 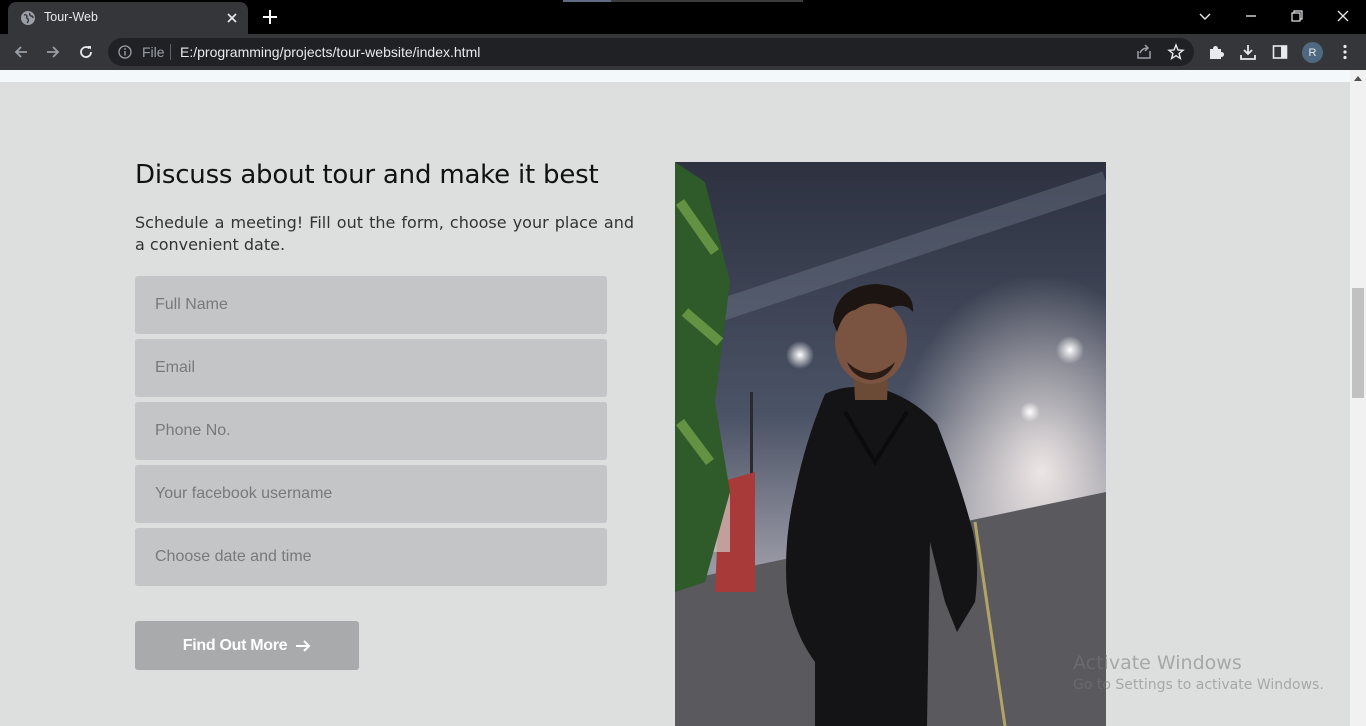 I want to click on plus-icon, so click(x=270, y=17).